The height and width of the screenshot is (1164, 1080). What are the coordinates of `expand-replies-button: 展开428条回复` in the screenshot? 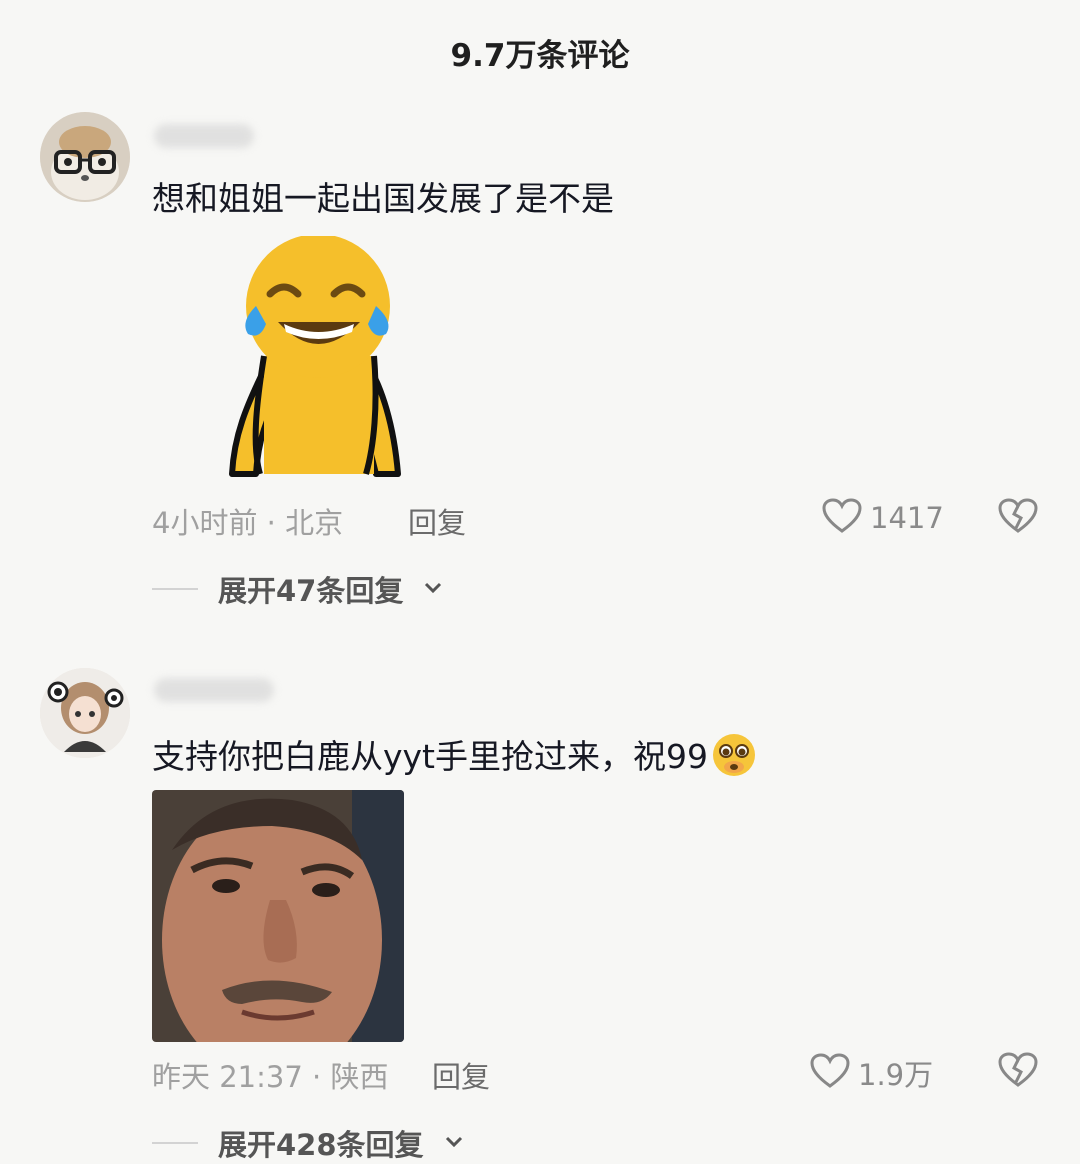 It's located at (308, 1143).